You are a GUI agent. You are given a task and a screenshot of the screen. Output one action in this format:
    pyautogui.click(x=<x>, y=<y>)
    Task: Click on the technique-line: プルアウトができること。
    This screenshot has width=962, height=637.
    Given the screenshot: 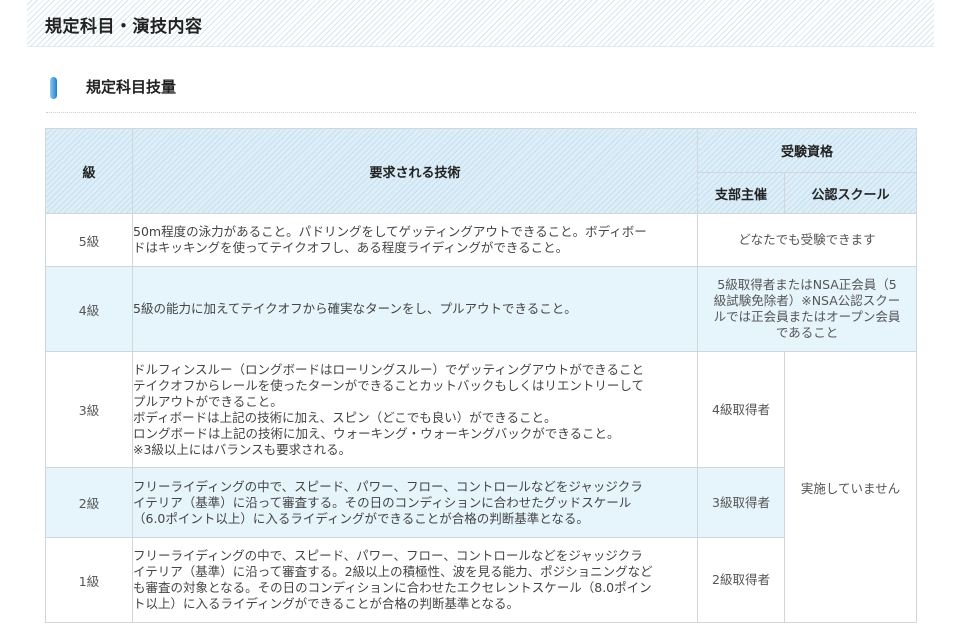 What is the action you would take?
    pyautogui.click(x=208, y=401)
    